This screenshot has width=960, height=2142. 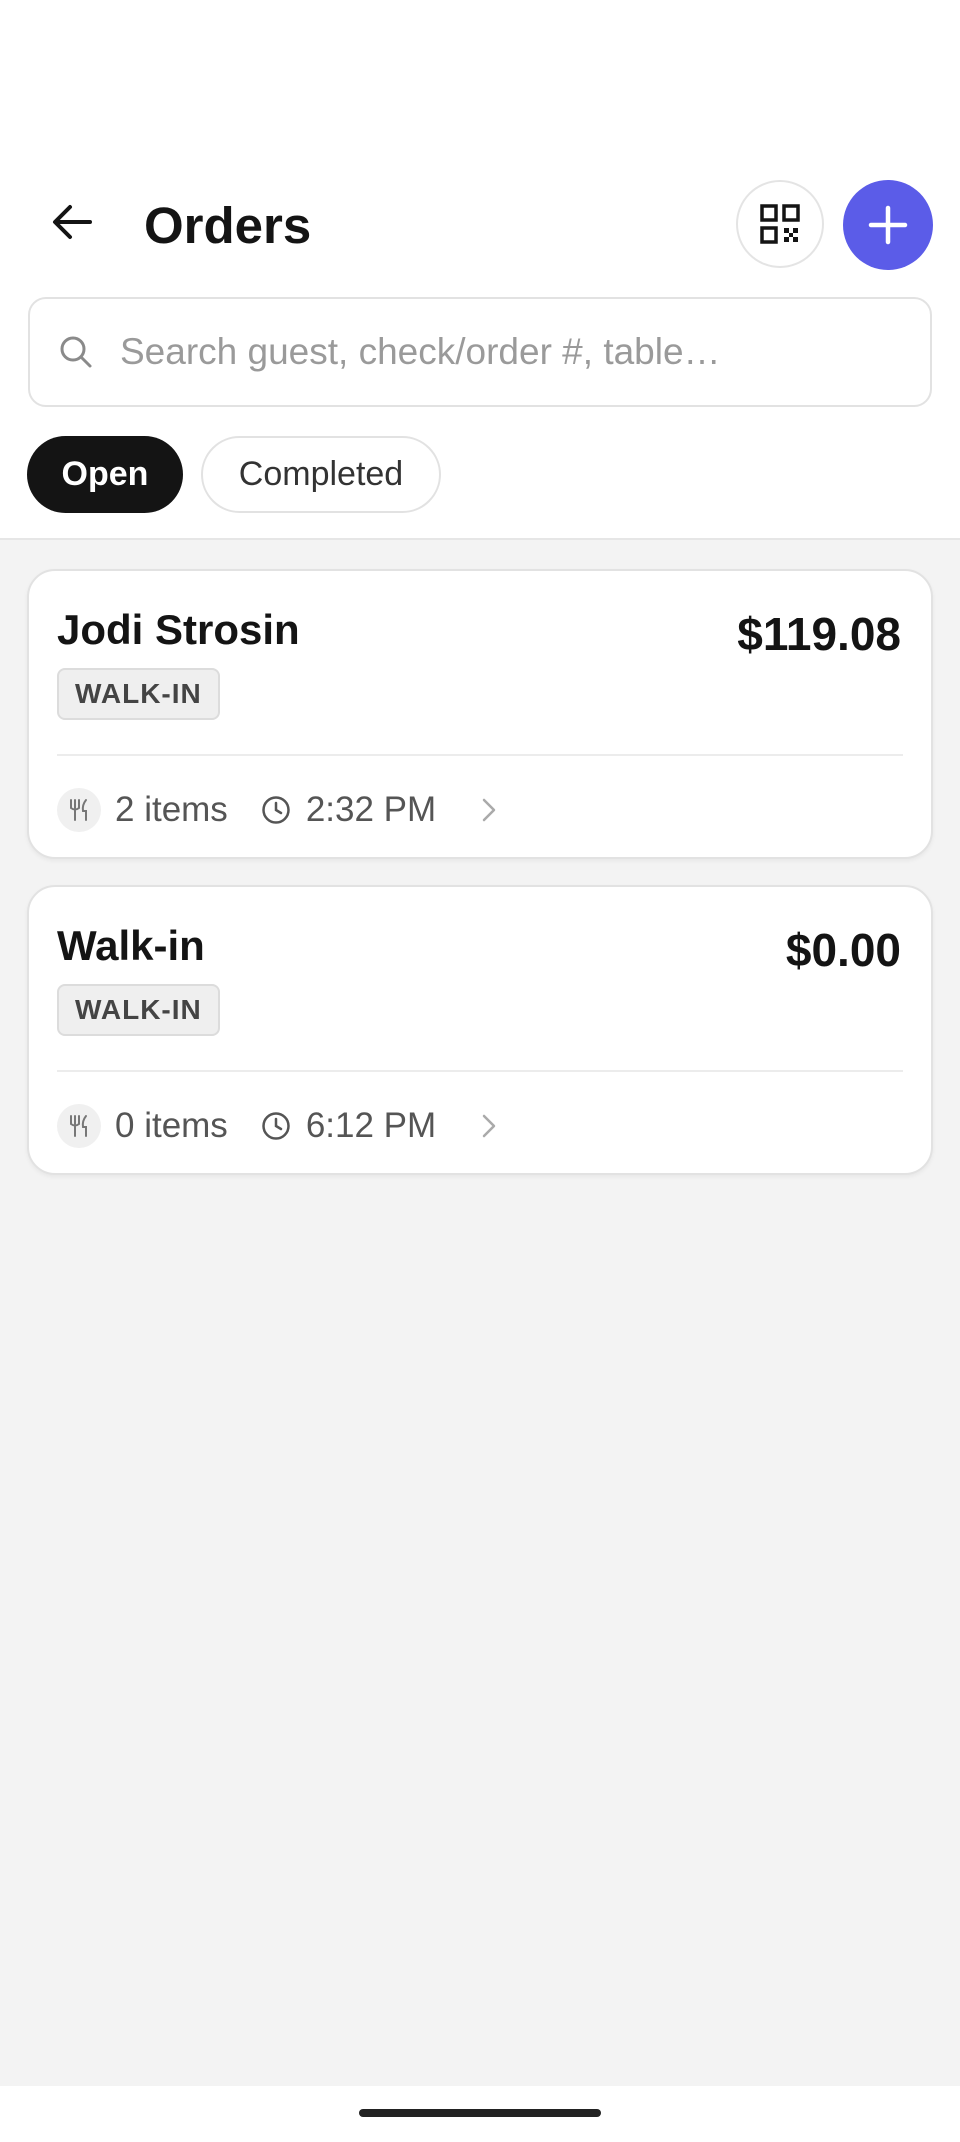 I want to click on order-amount: $0.00, so click(x=843, y=950).